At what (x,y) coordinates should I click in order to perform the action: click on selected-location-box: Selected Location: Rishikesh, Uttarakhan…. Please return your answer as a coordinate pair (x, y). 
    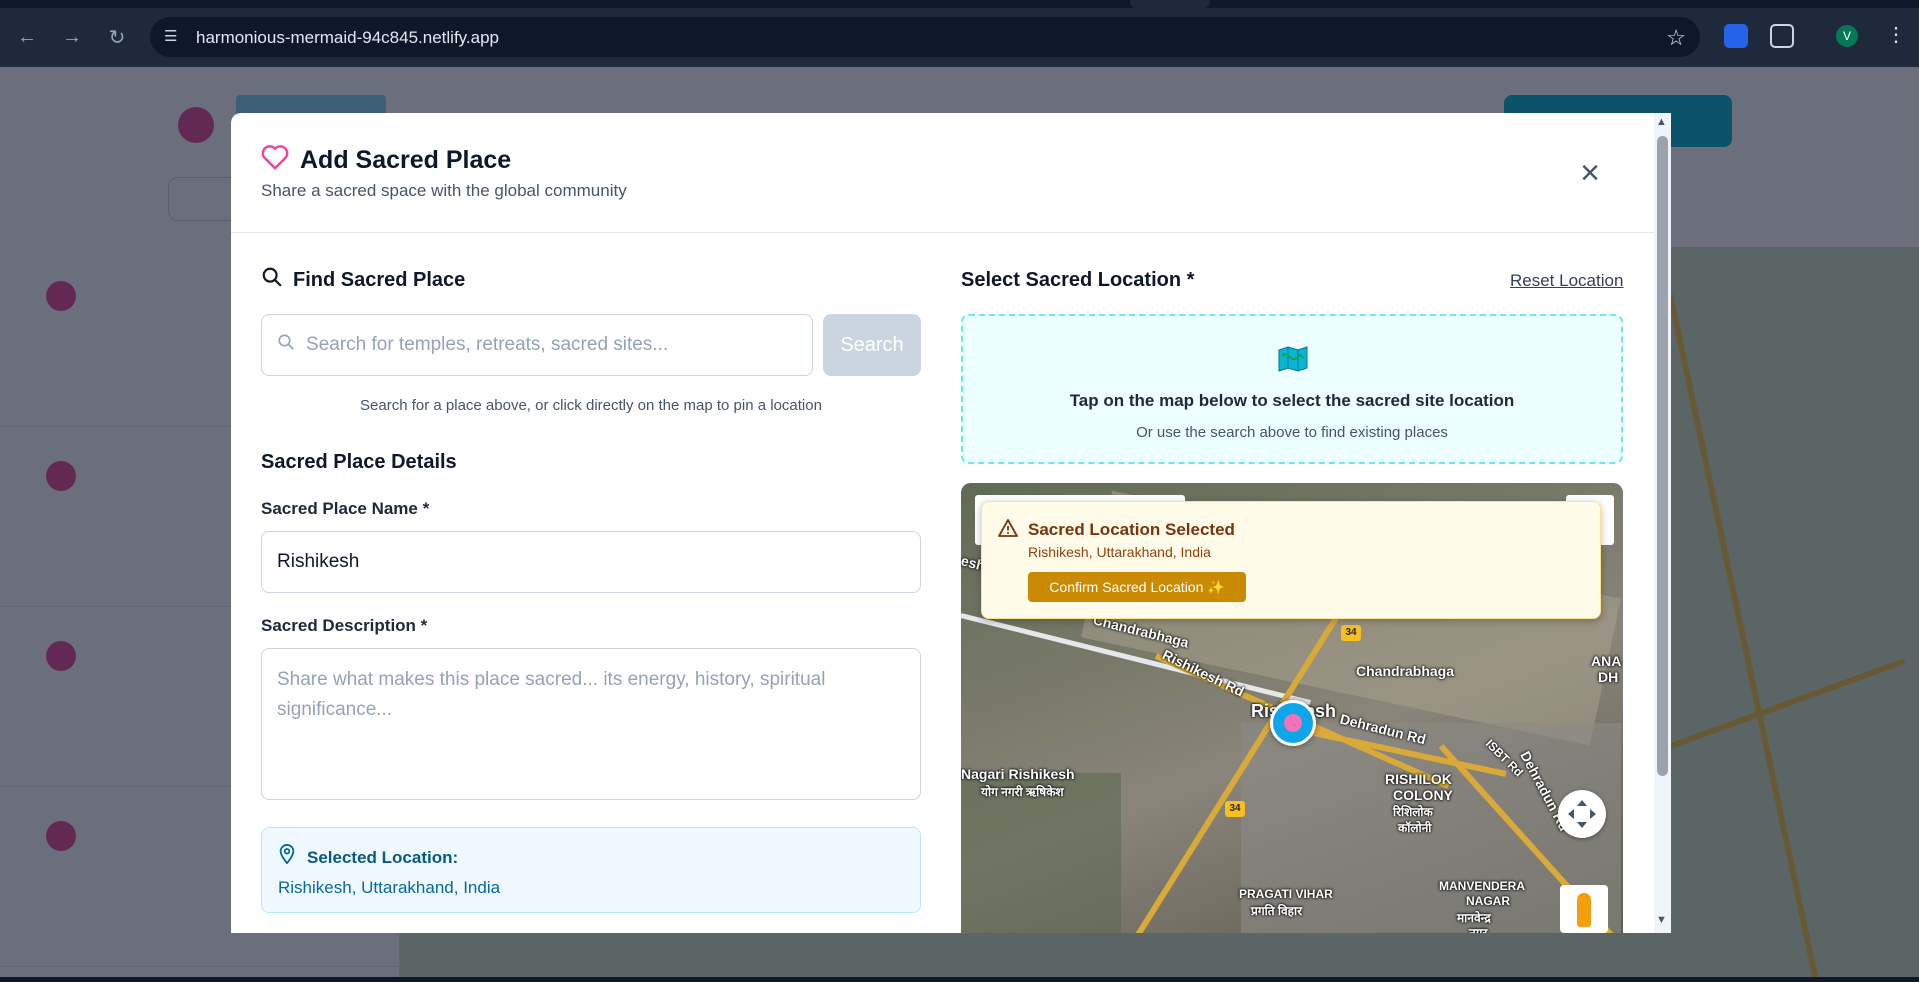
    Looking at the image, I should click on (591, 870).